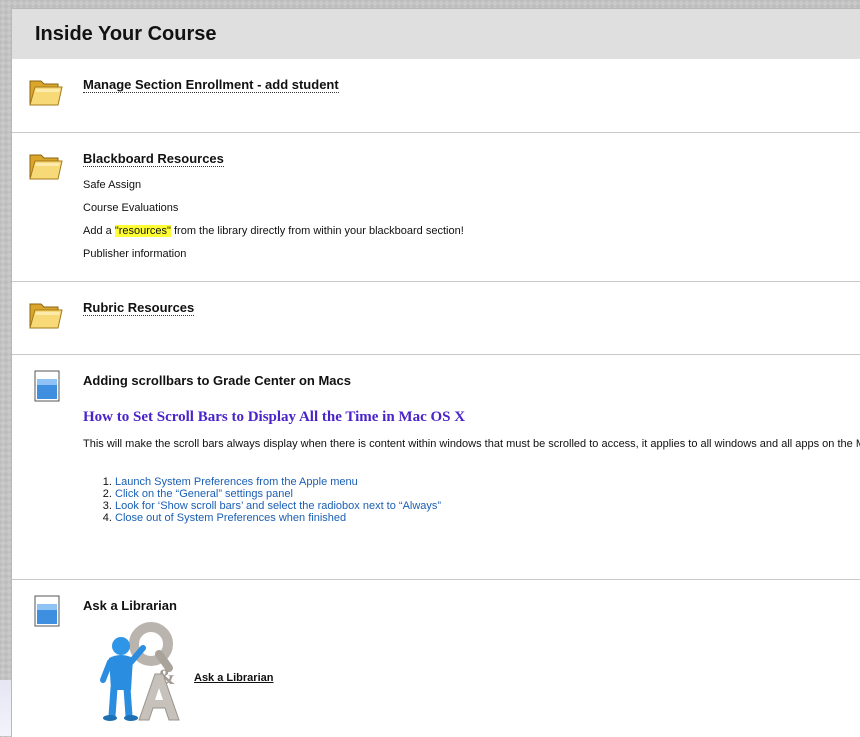 The width and height of the screenshot is (860, 737). I want to click on ask-librarian-title: Ask a Librarian, so click(130, 605).